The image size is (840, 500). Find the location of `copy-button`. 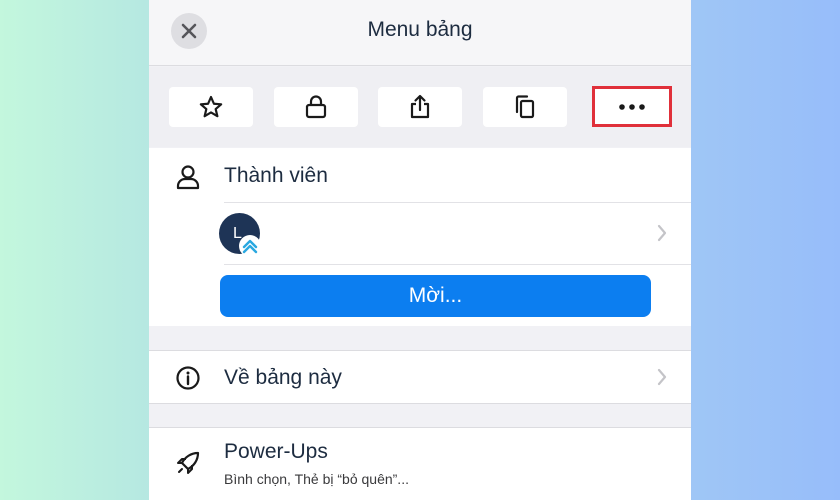

copy-button is located at coordinates (525, 107).